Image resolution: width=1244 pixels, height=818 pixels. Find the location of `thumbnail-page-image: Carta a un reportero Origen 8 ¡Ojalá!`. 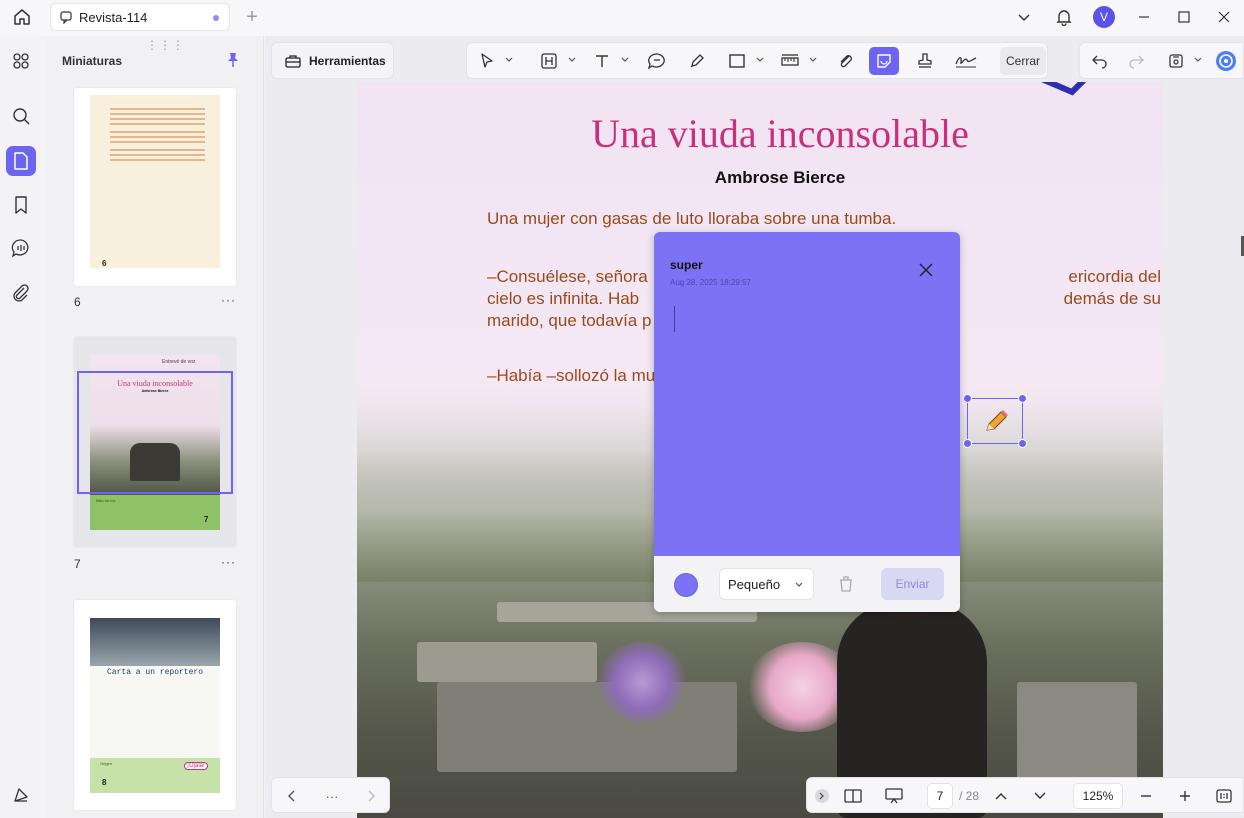

thumbnail-page-image: Carta a un reportero Origen 8 ¡Ojalá! is located at coordinates (155, 705).